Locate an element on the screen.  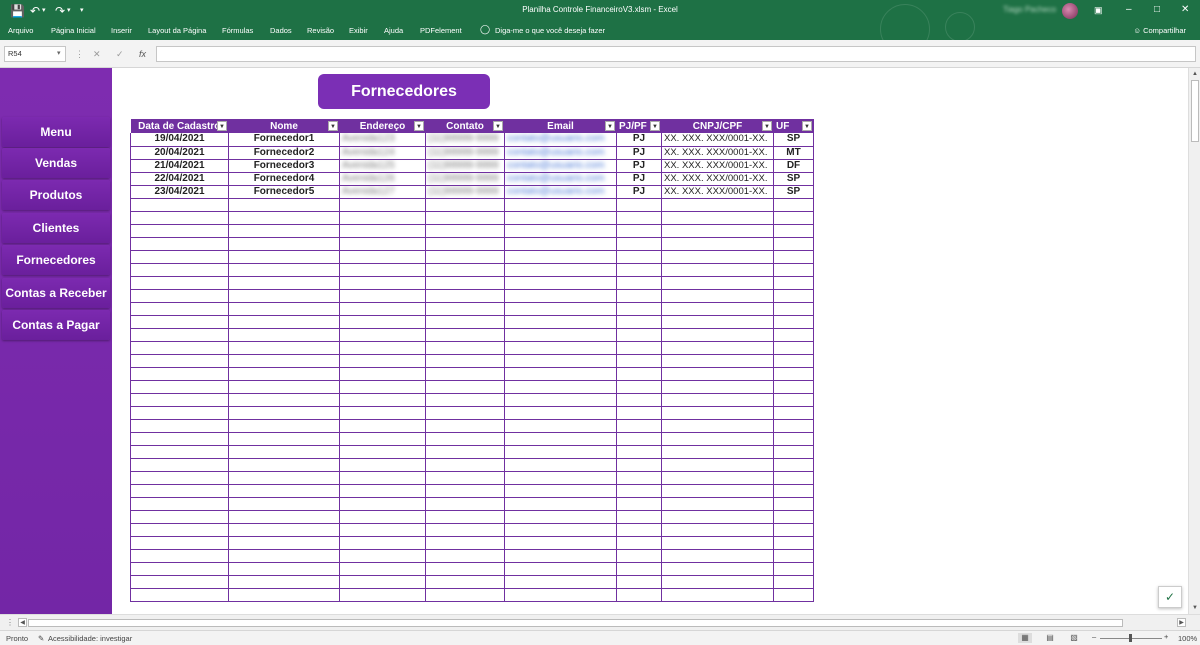
tab-dados: Dados is located at coordinates (281, 30).